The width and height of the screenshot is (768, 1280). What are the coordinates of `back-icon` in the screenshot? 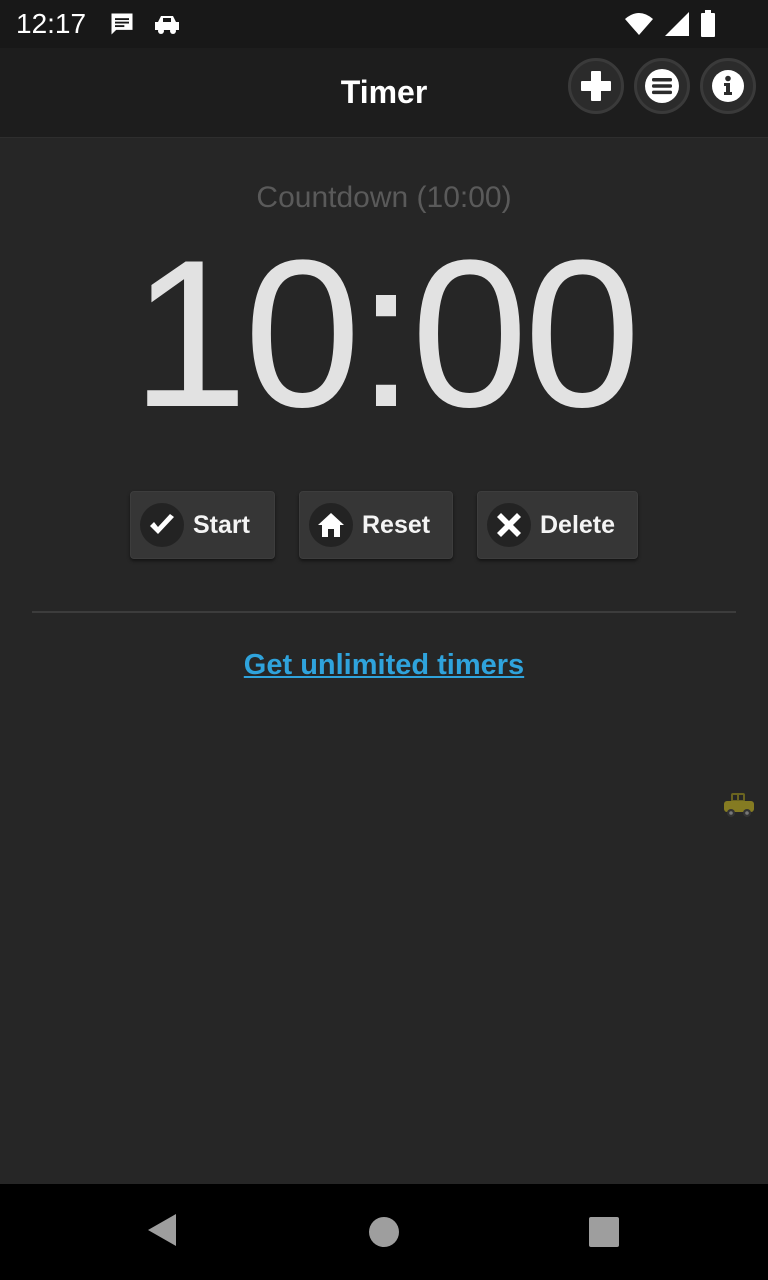 It's located at (162, 1230).